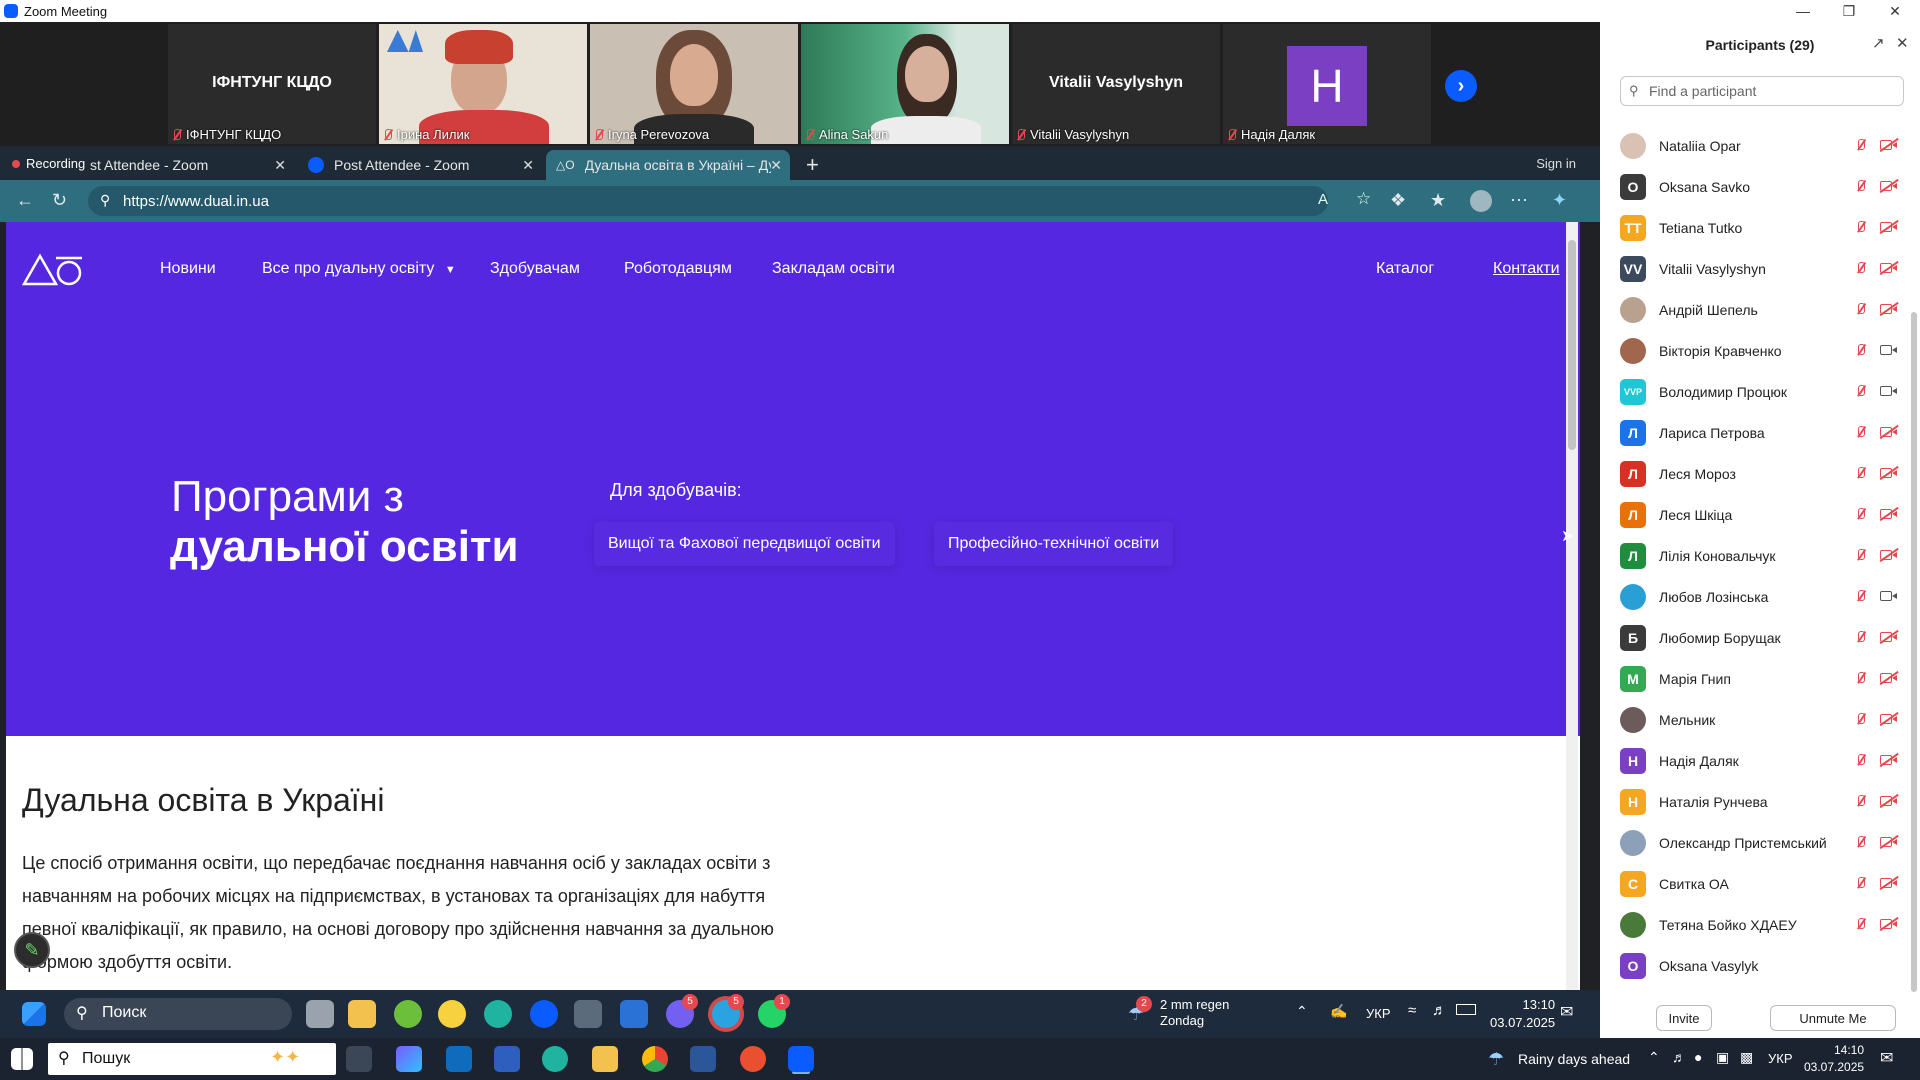 Image resolution: width=1920 pixels, height=1080 pixels. What do you see at coordinates (1194, 1013) in the screenshot?
I see `weather-widget: 2 mm regen Zondag` at bounding box center [1194, 1013].